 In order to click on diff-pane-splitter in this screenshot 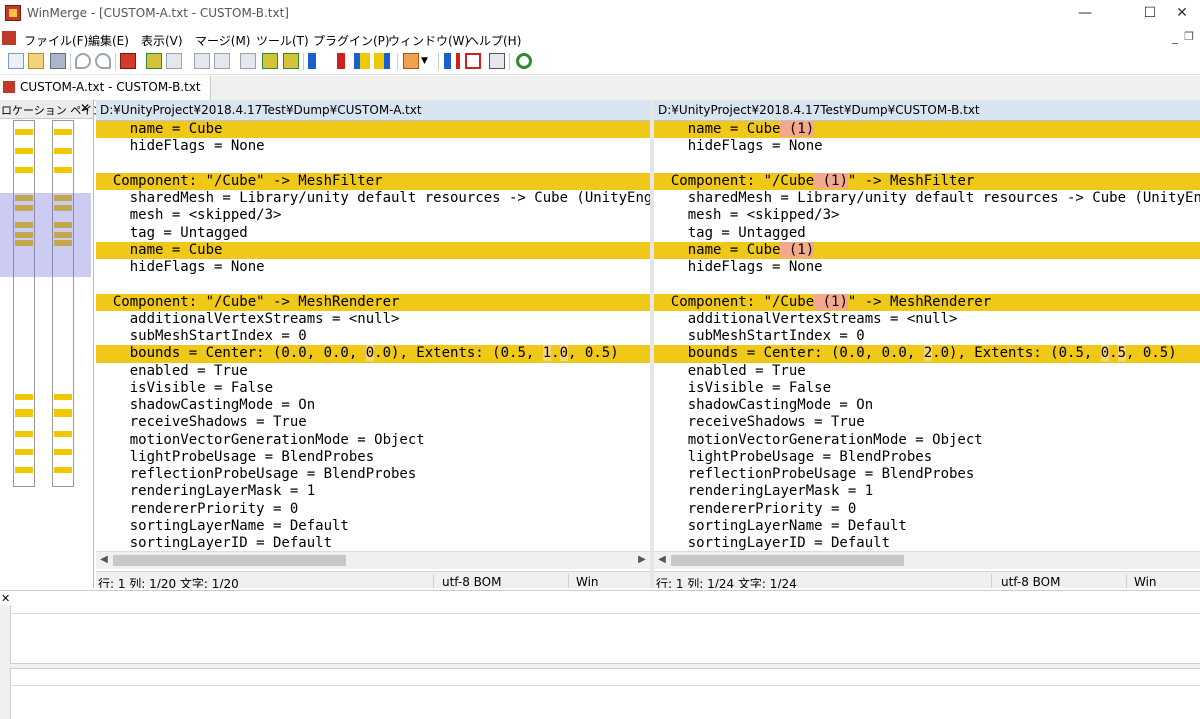, I will do `click(605, 666)`.